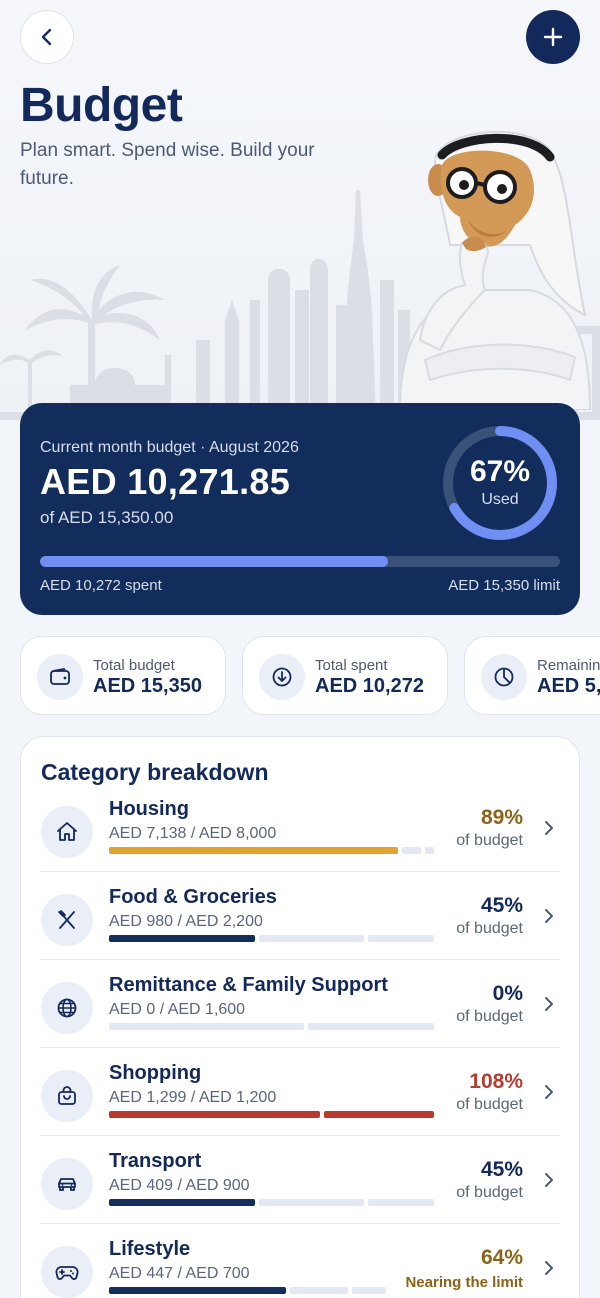  I want to click on budget-spent-amount: AED 10,271.85, so click(165, 481).